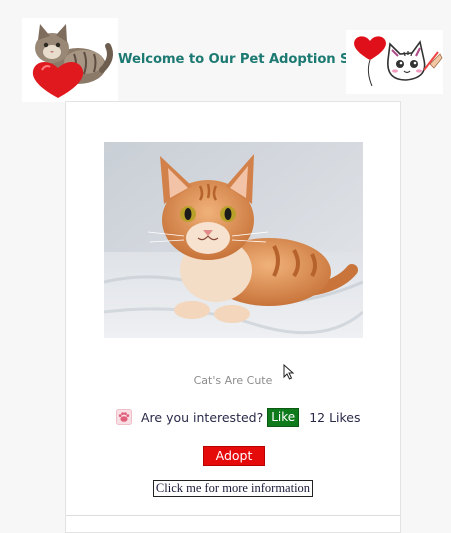 This screenshot has width=451, height=533. What do you see at coordinates (234, 463) in the screenshot?
I see `adopt-button: Adopt me` at bounding box center [234, 463].